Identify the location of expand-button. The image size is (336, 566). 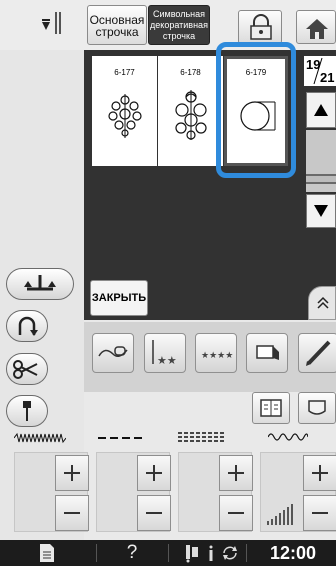
(322, 303).